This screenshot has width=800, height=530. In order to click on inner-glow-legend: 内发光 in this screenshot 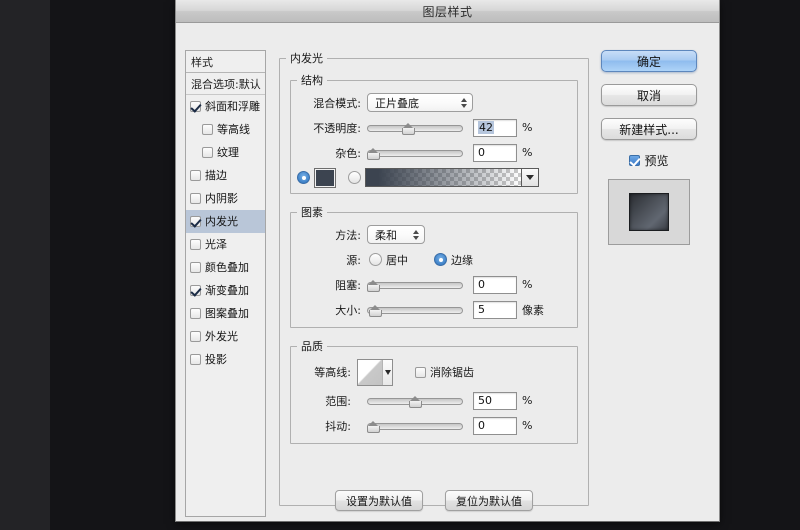, I will do `click(306, 58)`.